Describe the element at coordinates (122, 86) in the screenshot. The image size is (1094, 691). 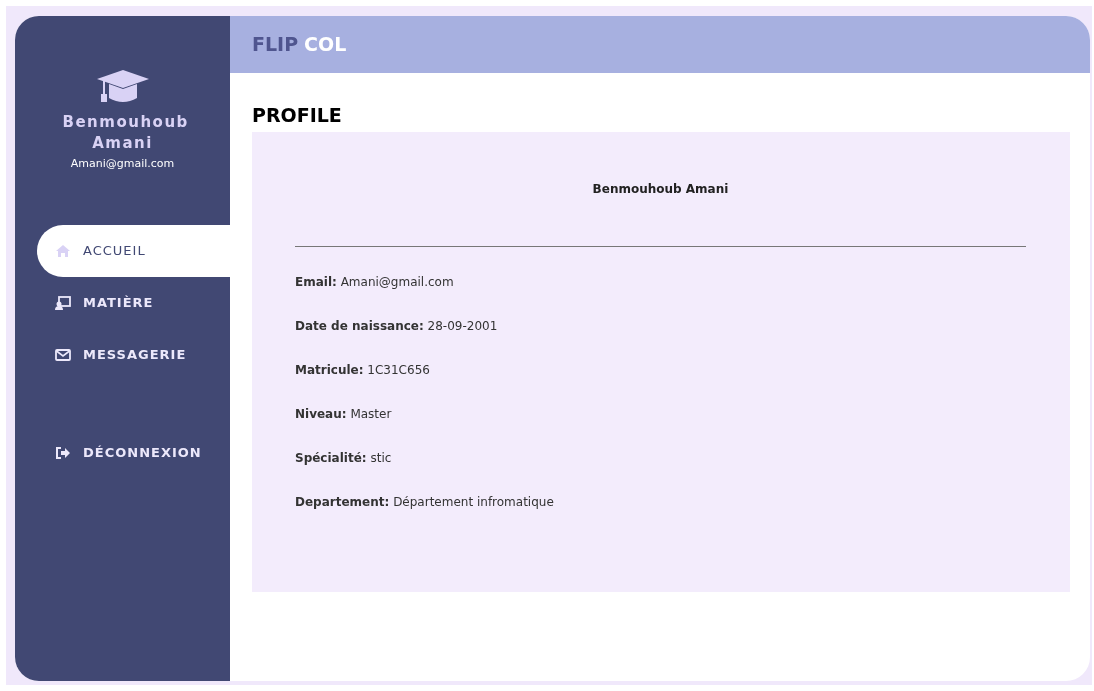
I see `graduation-cap-icon` at that location.